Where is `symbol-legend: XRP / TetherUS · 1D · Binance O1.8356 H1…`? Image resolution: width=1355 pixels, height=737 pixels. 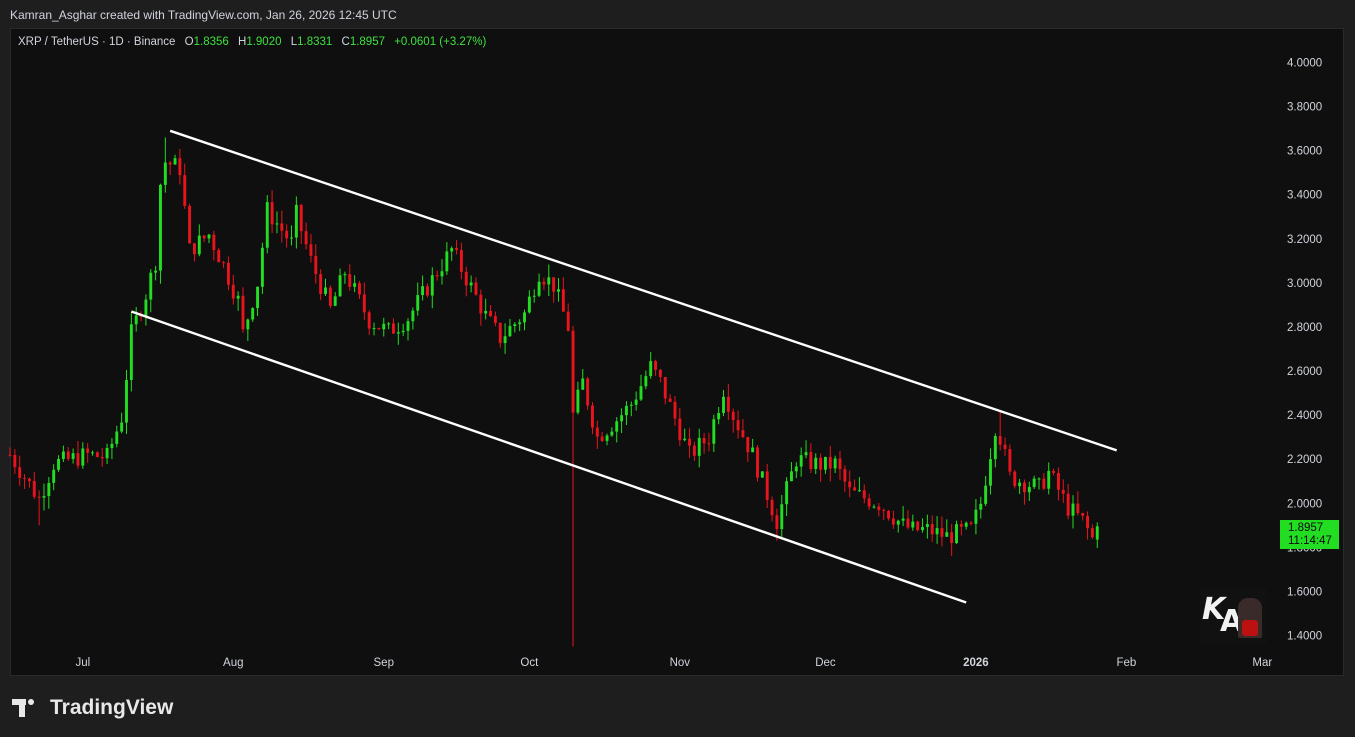
symbol-legend: XRP / TetherUS · 1D · Binance O1.8356 H1… is located at coordinates (252, 42).